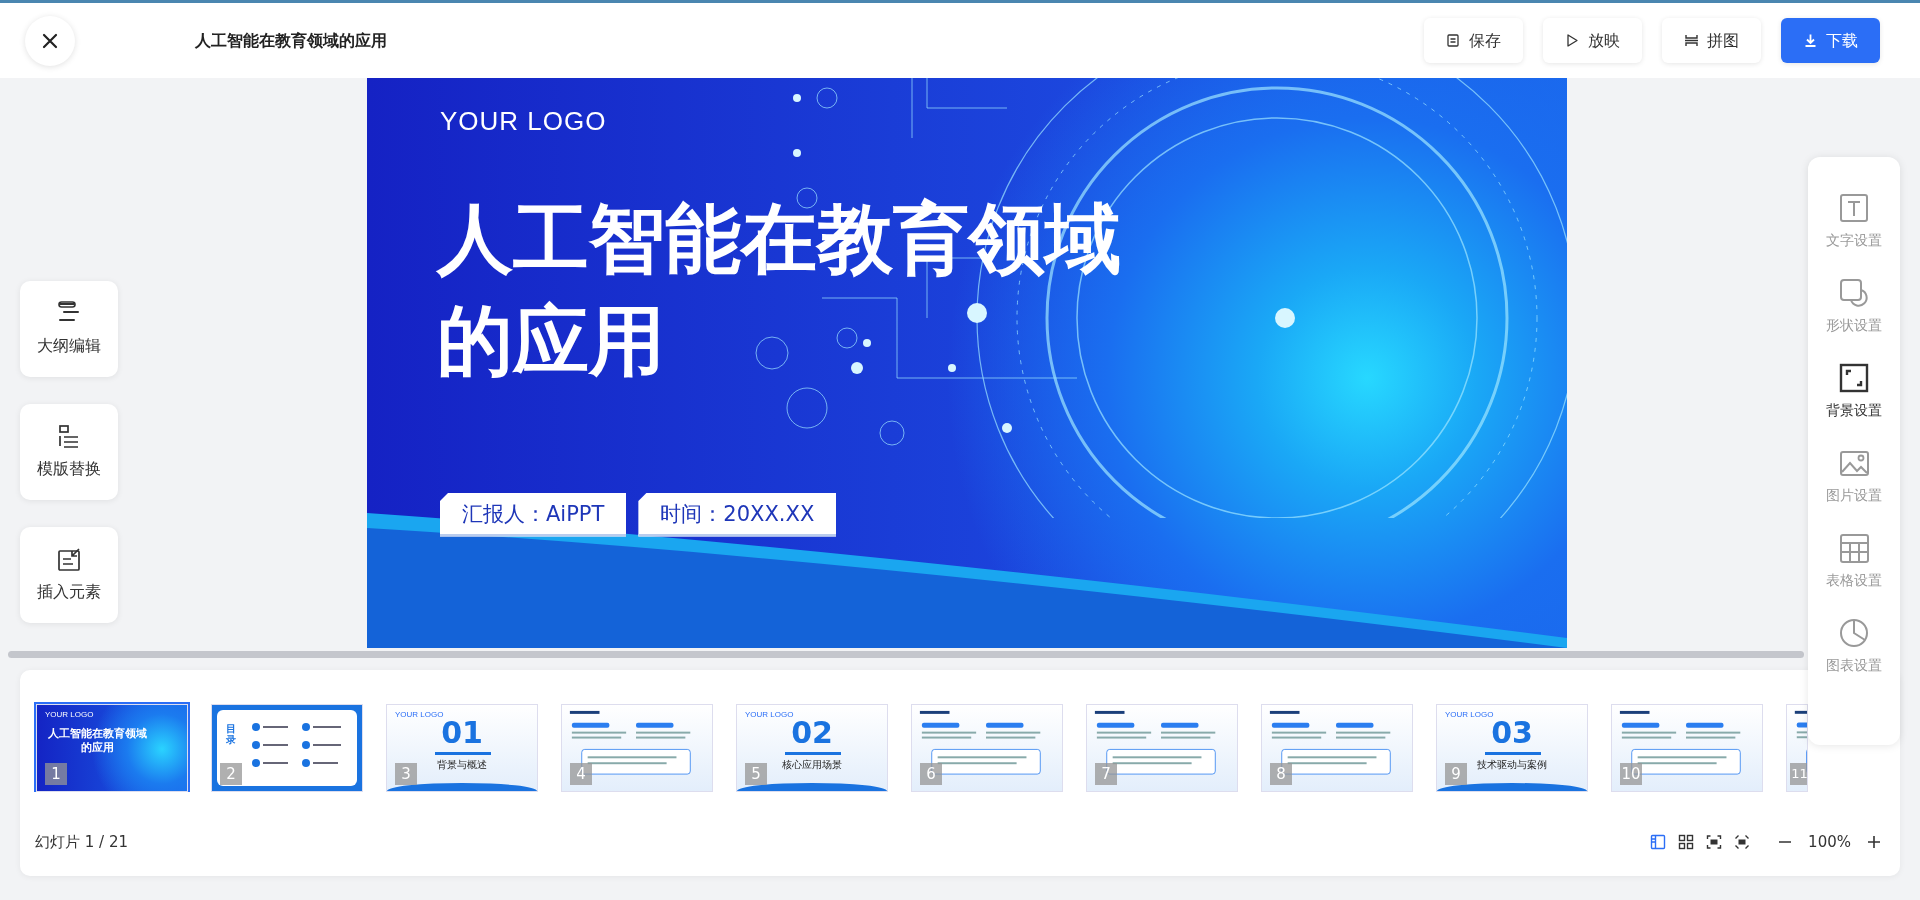 The image size is (1920, 900). I want to click on shape-icon, so click(1854, 293).